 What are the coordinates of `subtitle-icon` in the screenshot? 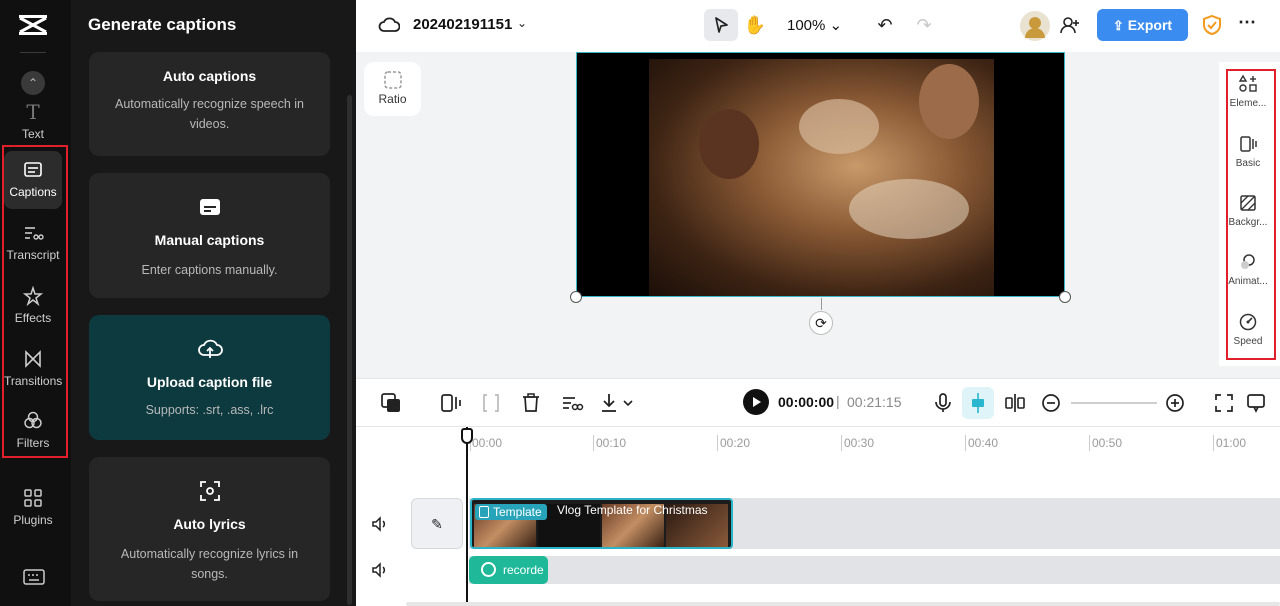 It's located at (209, 207).